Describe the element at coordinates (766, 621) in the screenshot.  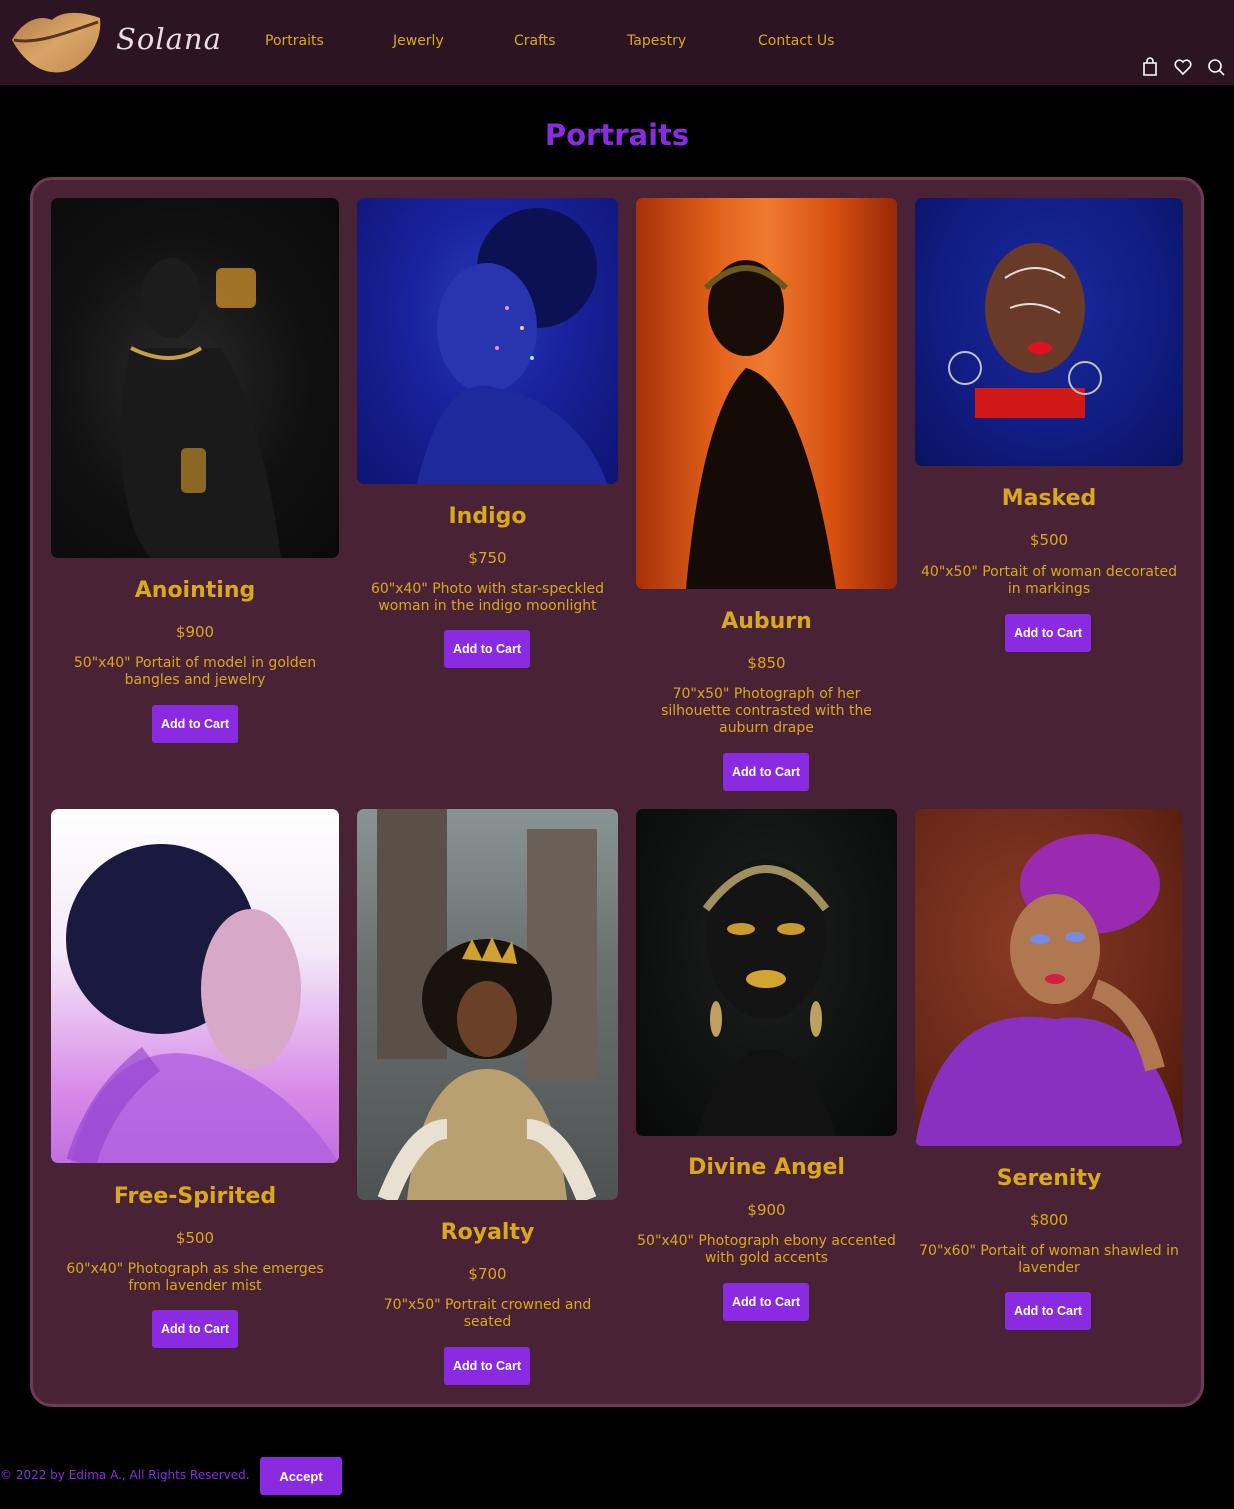
I see `product-title: Auburn` at that location.